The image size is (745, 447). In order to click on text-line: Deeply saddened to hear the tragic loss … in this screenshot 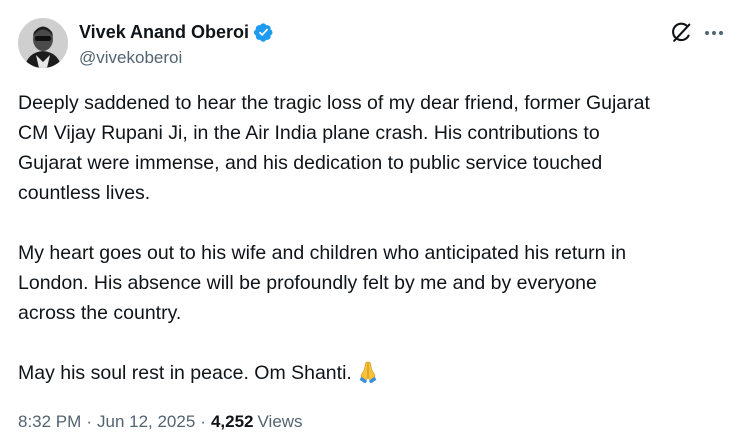, I will do `click(334, 103)`.